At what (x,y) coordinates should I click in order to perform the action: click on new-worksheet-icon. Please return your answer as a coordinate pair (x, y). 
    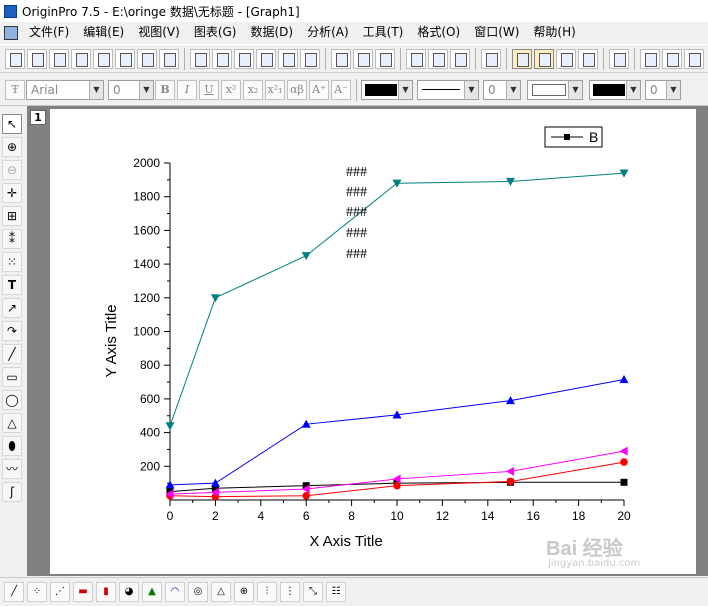
    Looking at the image, I should click on (37, 58).